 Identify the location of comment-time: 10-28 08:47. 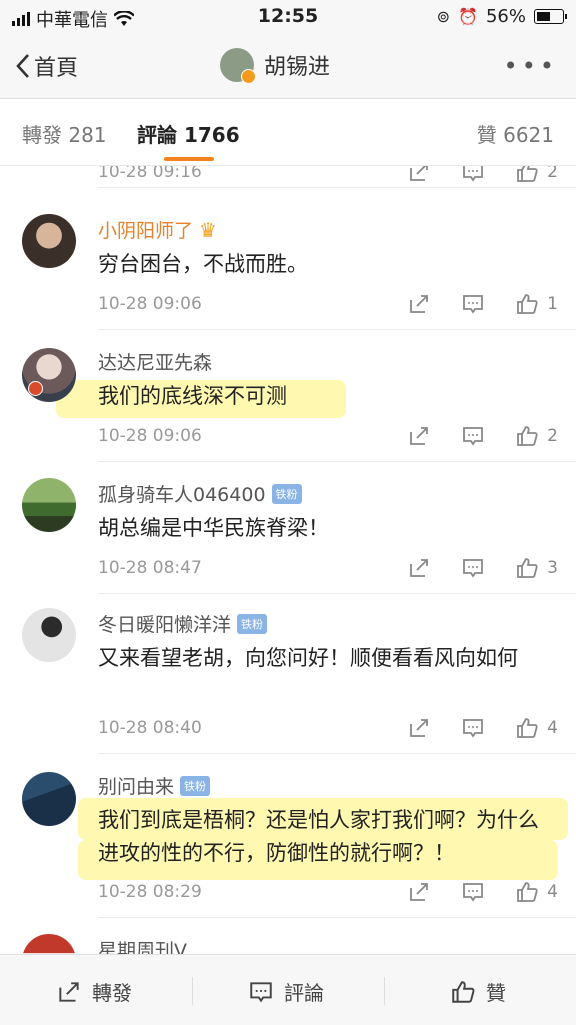
(150, 568).